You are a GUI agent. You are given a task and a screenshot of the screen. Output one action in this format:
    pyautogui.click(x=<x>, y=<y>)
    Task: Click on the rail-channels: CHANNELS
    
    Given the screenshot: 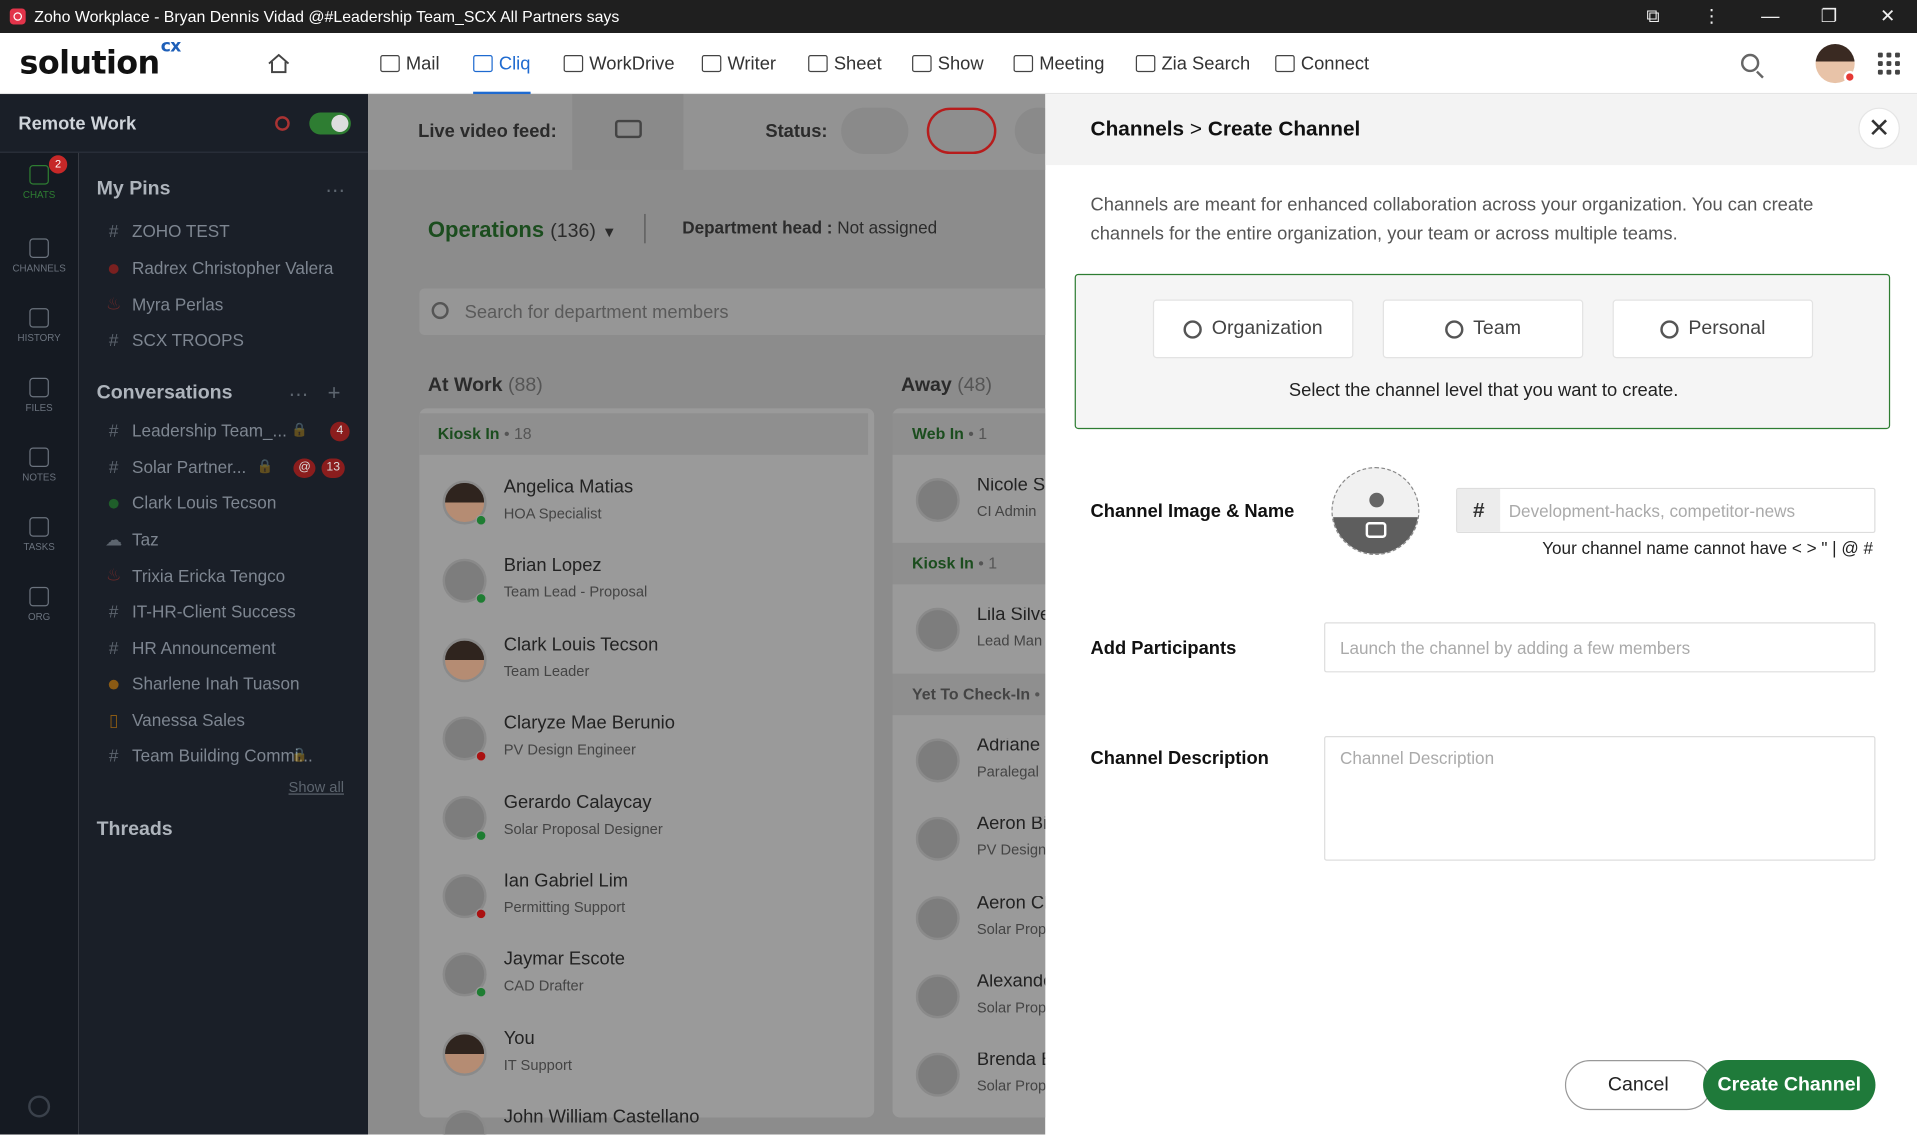 What is the action you would take?
    pyautogui.click(x=39, y=256)
    